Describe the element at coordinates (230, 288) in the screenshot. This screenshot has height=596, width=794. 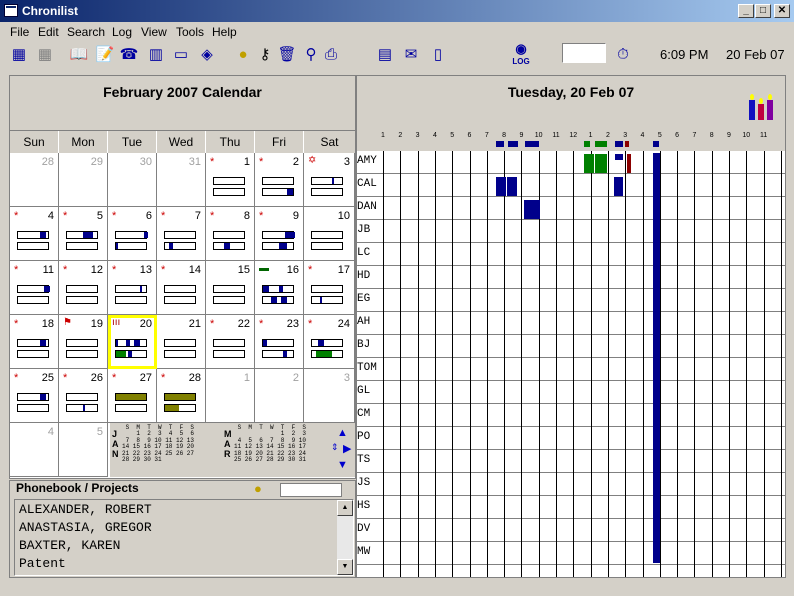
I see `calendar-day-cell: 15` at that location.